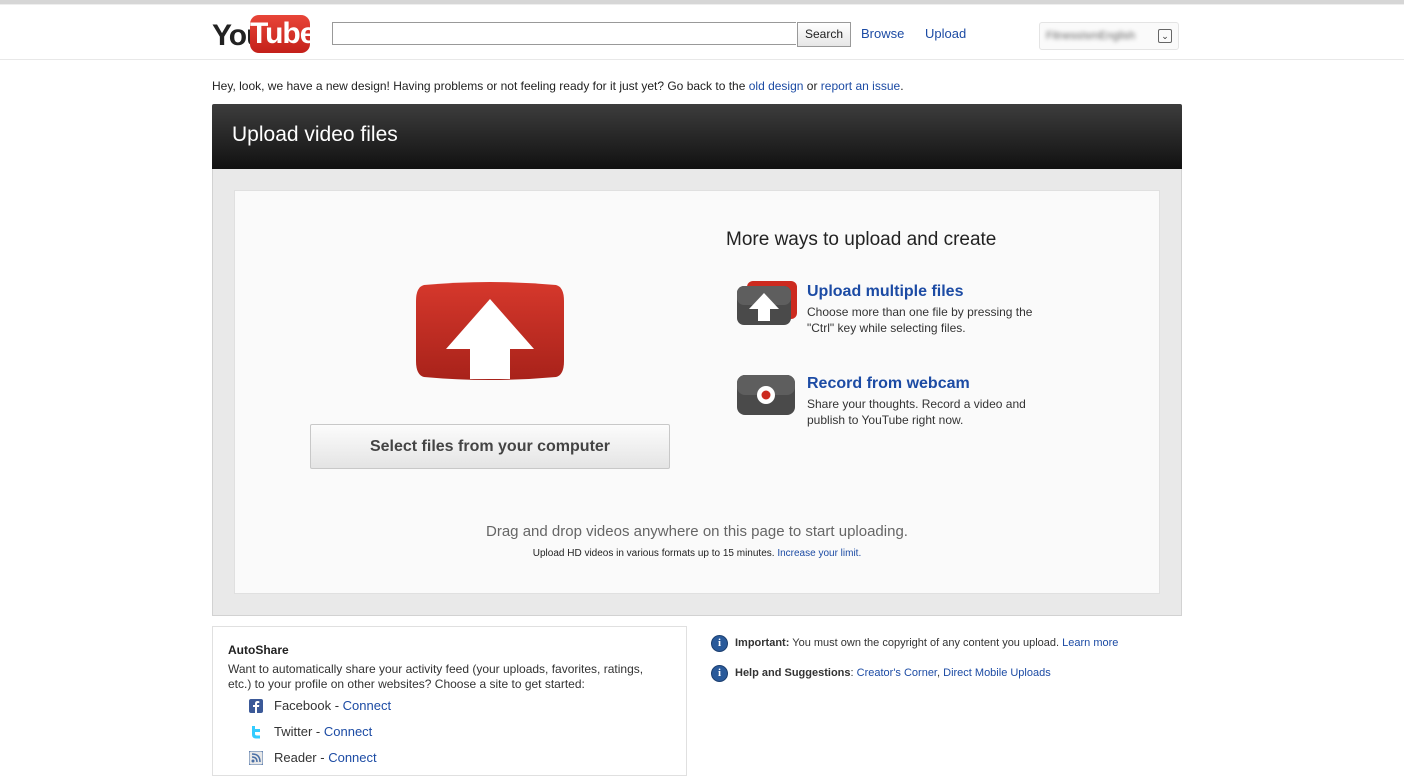  What do you see at coordinates (256, 732) in the screenshot?
I see `twitter-icon` at bounding box center [256, 732].